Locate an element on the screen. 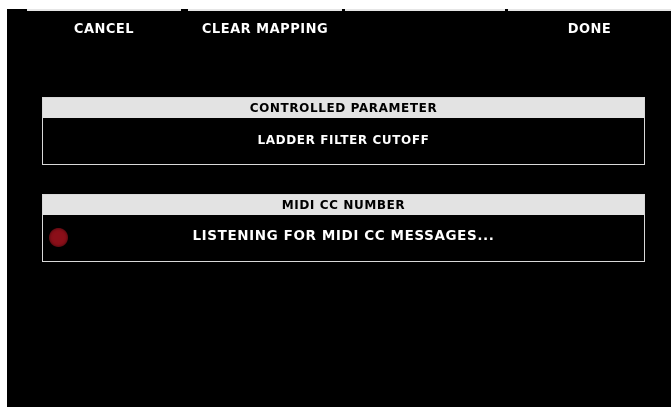 Image resolution: width=671 pixels, height=407 pixels. blank-softkey is located at coordinates (425, 28).